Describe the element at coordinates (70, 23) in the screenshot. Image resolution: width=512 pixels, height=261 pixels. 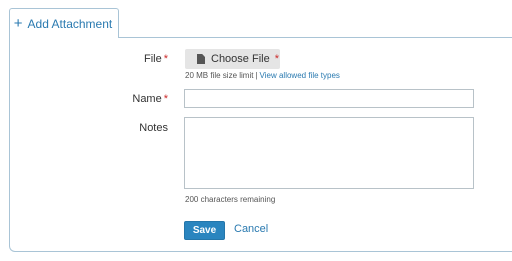
I see `tab-label: Add Attachment` at that location.